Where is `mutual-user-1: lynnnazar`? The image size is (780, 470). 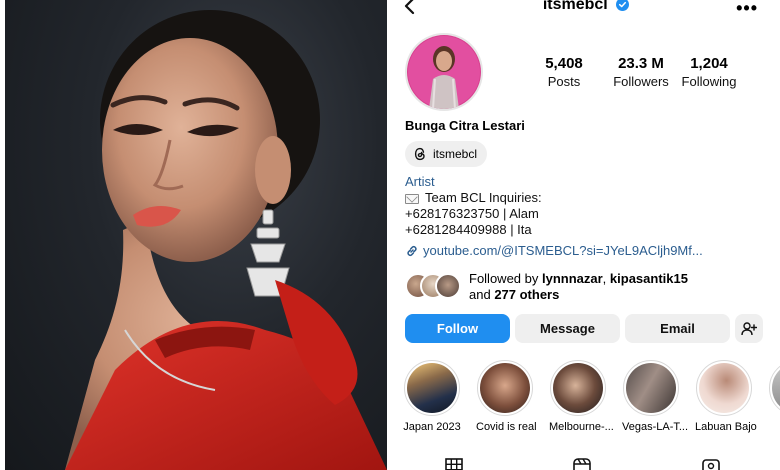
mutual-user-1: lynnnazar is located at coordinates (572, 278).